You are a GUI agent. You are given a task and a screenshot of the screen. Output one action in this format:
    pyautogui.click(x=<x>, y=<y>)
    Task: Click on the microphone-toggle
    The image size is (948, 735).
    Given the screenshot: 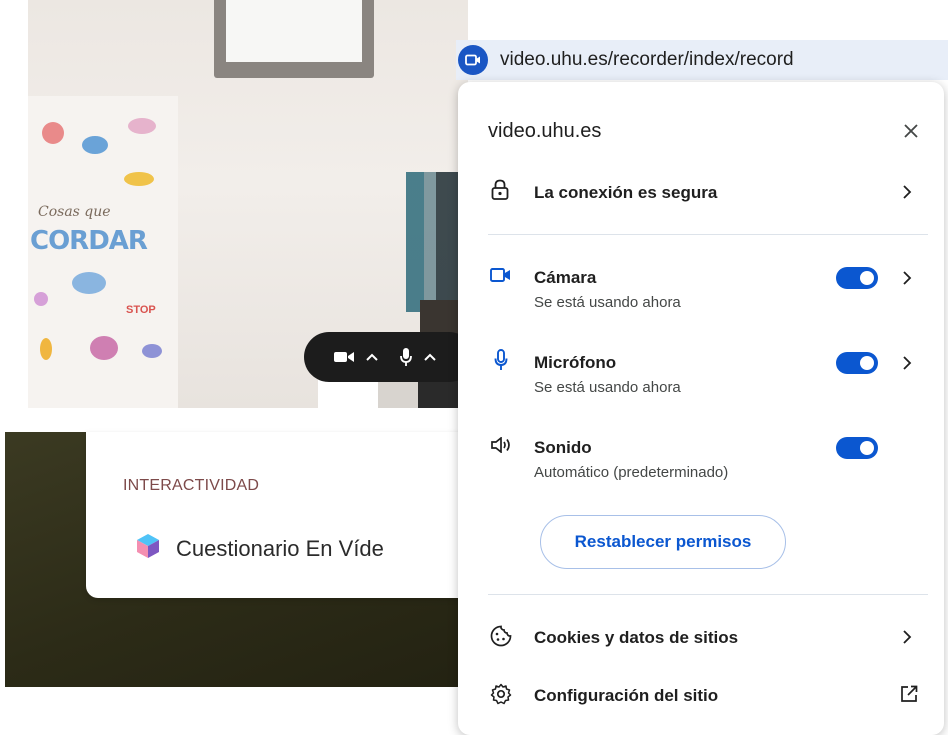 What is the action you would take?
    pyautogui.click(x=857, y=363)
    